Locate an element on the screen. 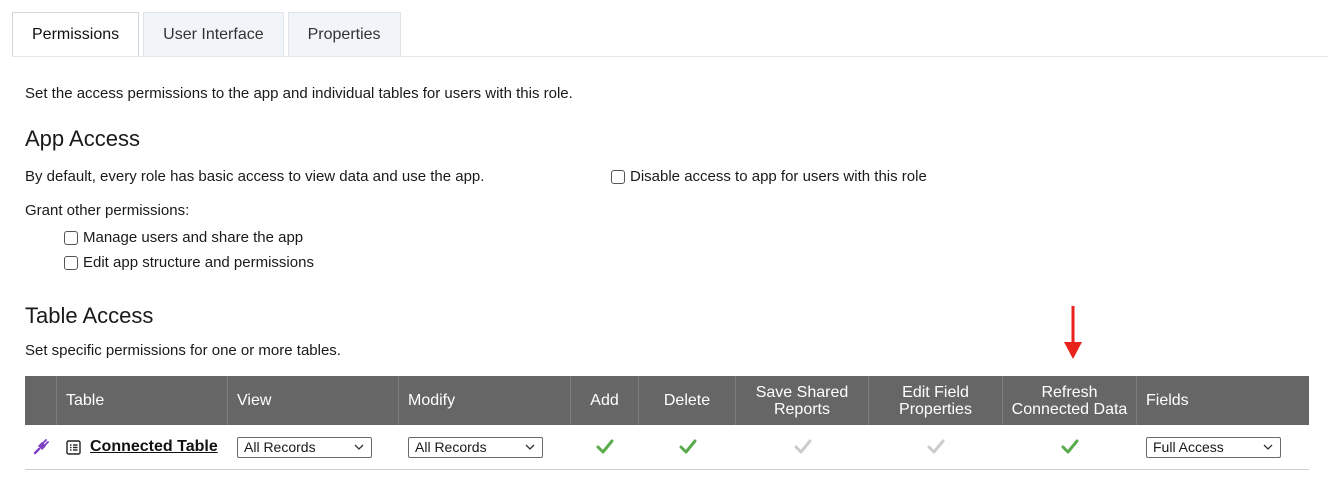 This screenshot has width=1328, height=486. disable-access-checkbox is located at coordinates (618, 176).